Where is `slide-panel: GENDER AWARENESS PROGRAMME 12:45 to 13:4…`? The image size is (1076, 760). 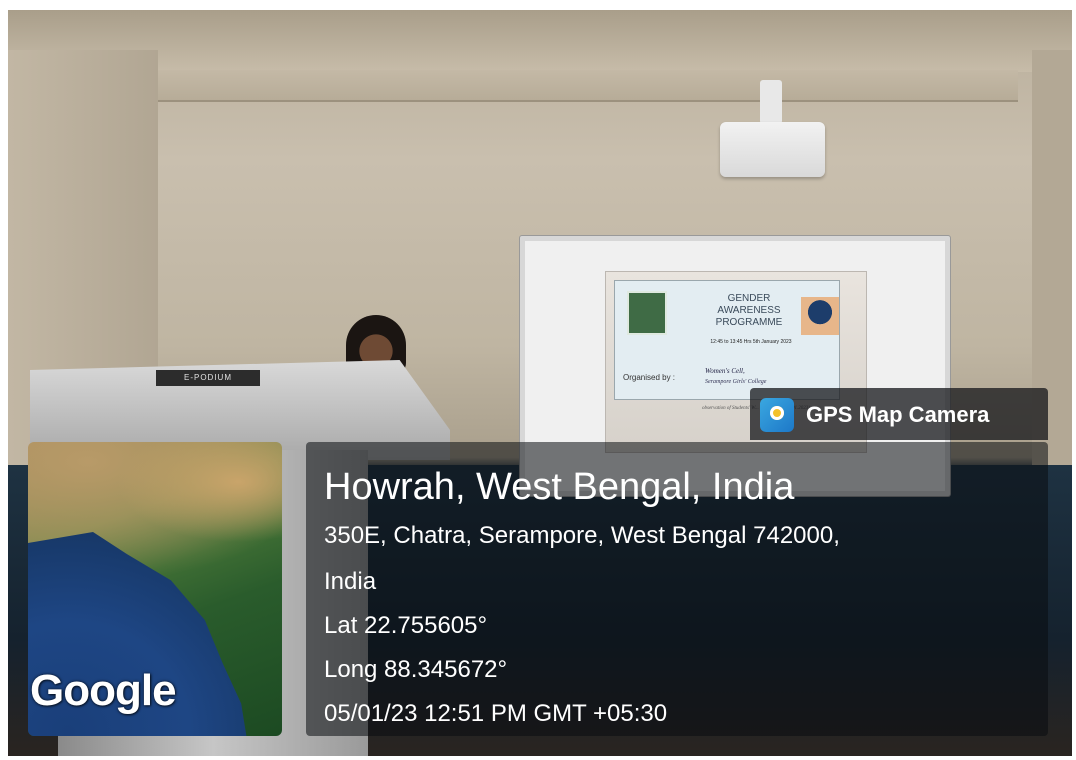
slide-panel: GENDER AWARENESS PROGRAMME 12:45 to 13:4… is located at coordinates (727, 340).